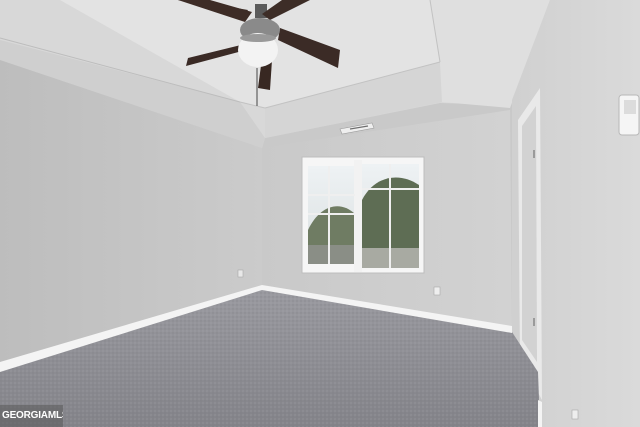  Describe the element at coordinates (31, 416) in the screenshot. I see `watermark-logo: GEORGIAMLS` at that location.